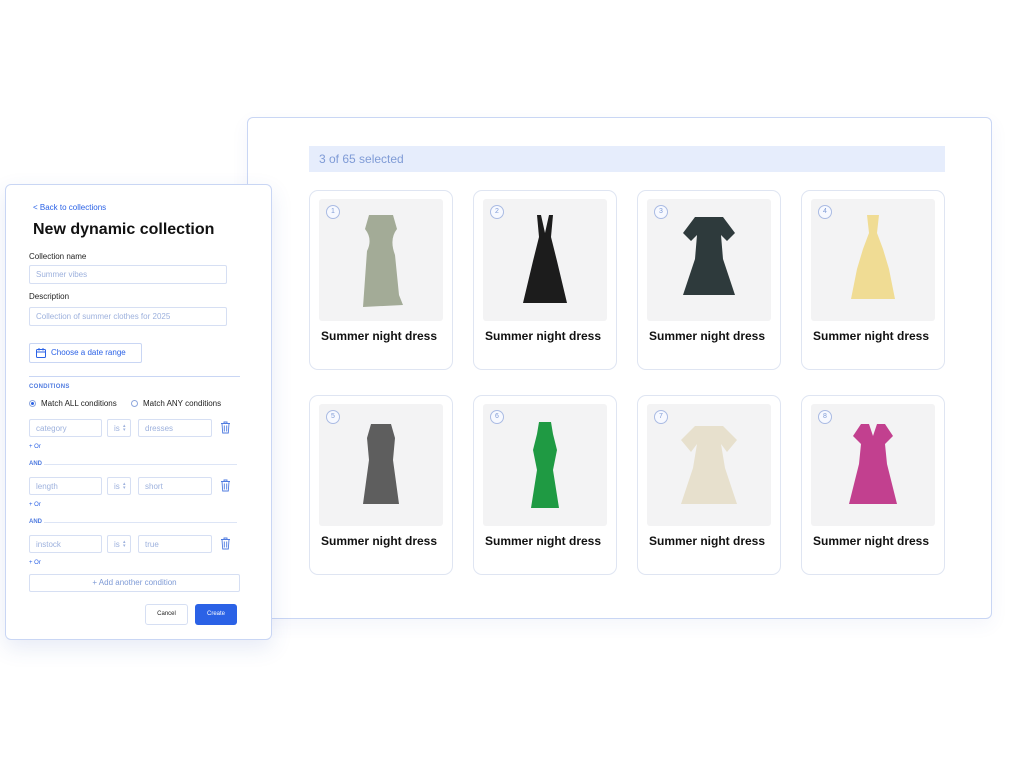 This screenshot has width=1016, height=759. Describe the element at coordinates (49, 296) in the screenshot. I see `description-label: Description` at that location.